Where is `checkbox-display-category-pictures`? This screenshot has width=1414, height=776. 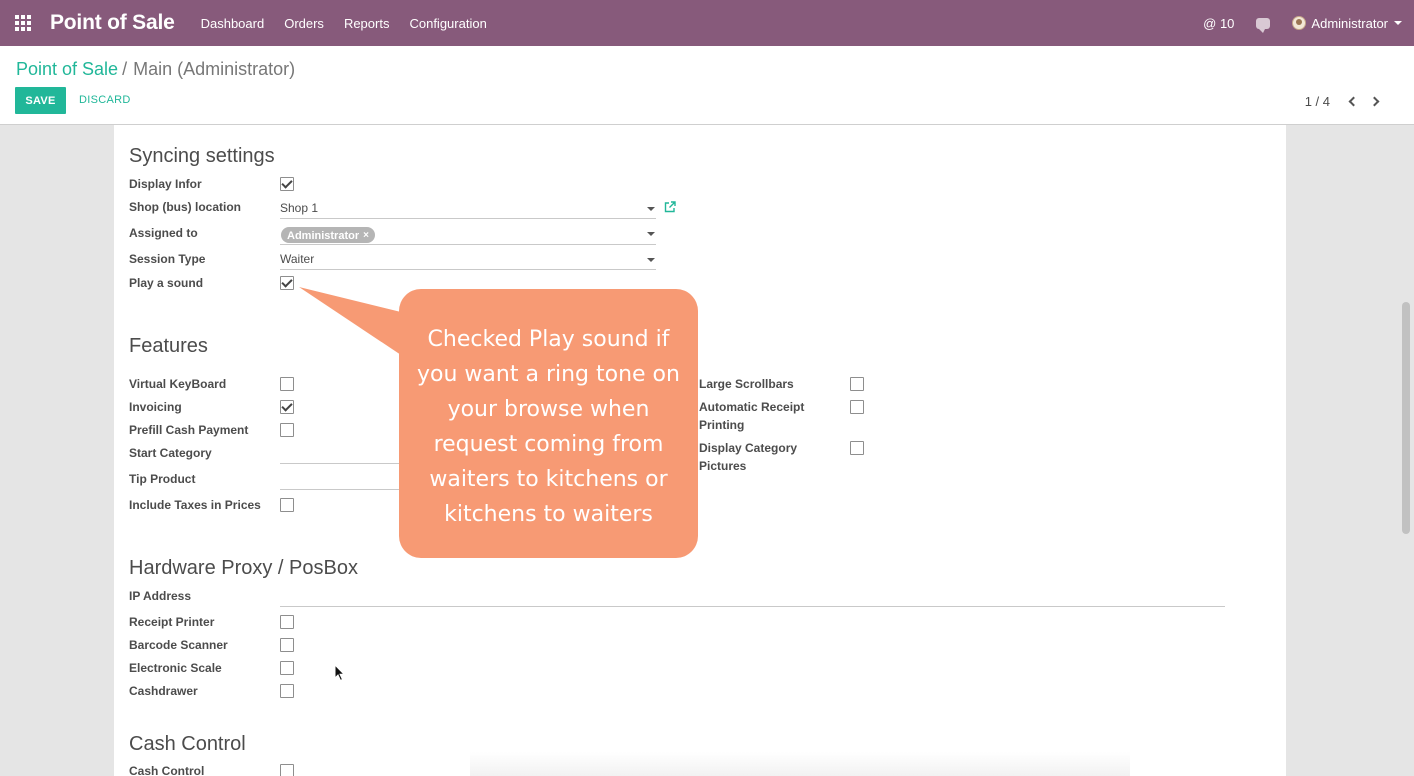 checkbox-display-category-pictures is located at coordinates (857, 448).